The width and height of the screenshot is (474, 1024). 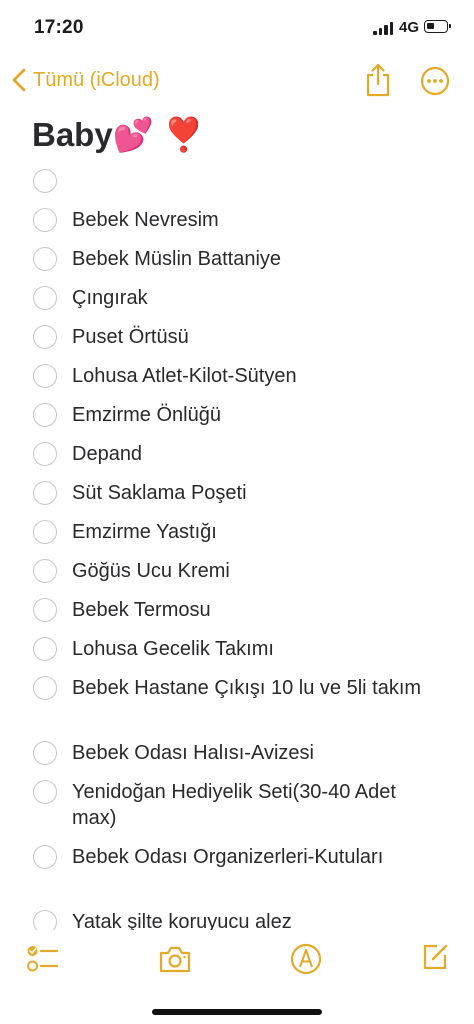 What do you see at coordinates (59, 27) in the screenshot?
I see `status-time: 17:20` at bounding box center [59, 27].